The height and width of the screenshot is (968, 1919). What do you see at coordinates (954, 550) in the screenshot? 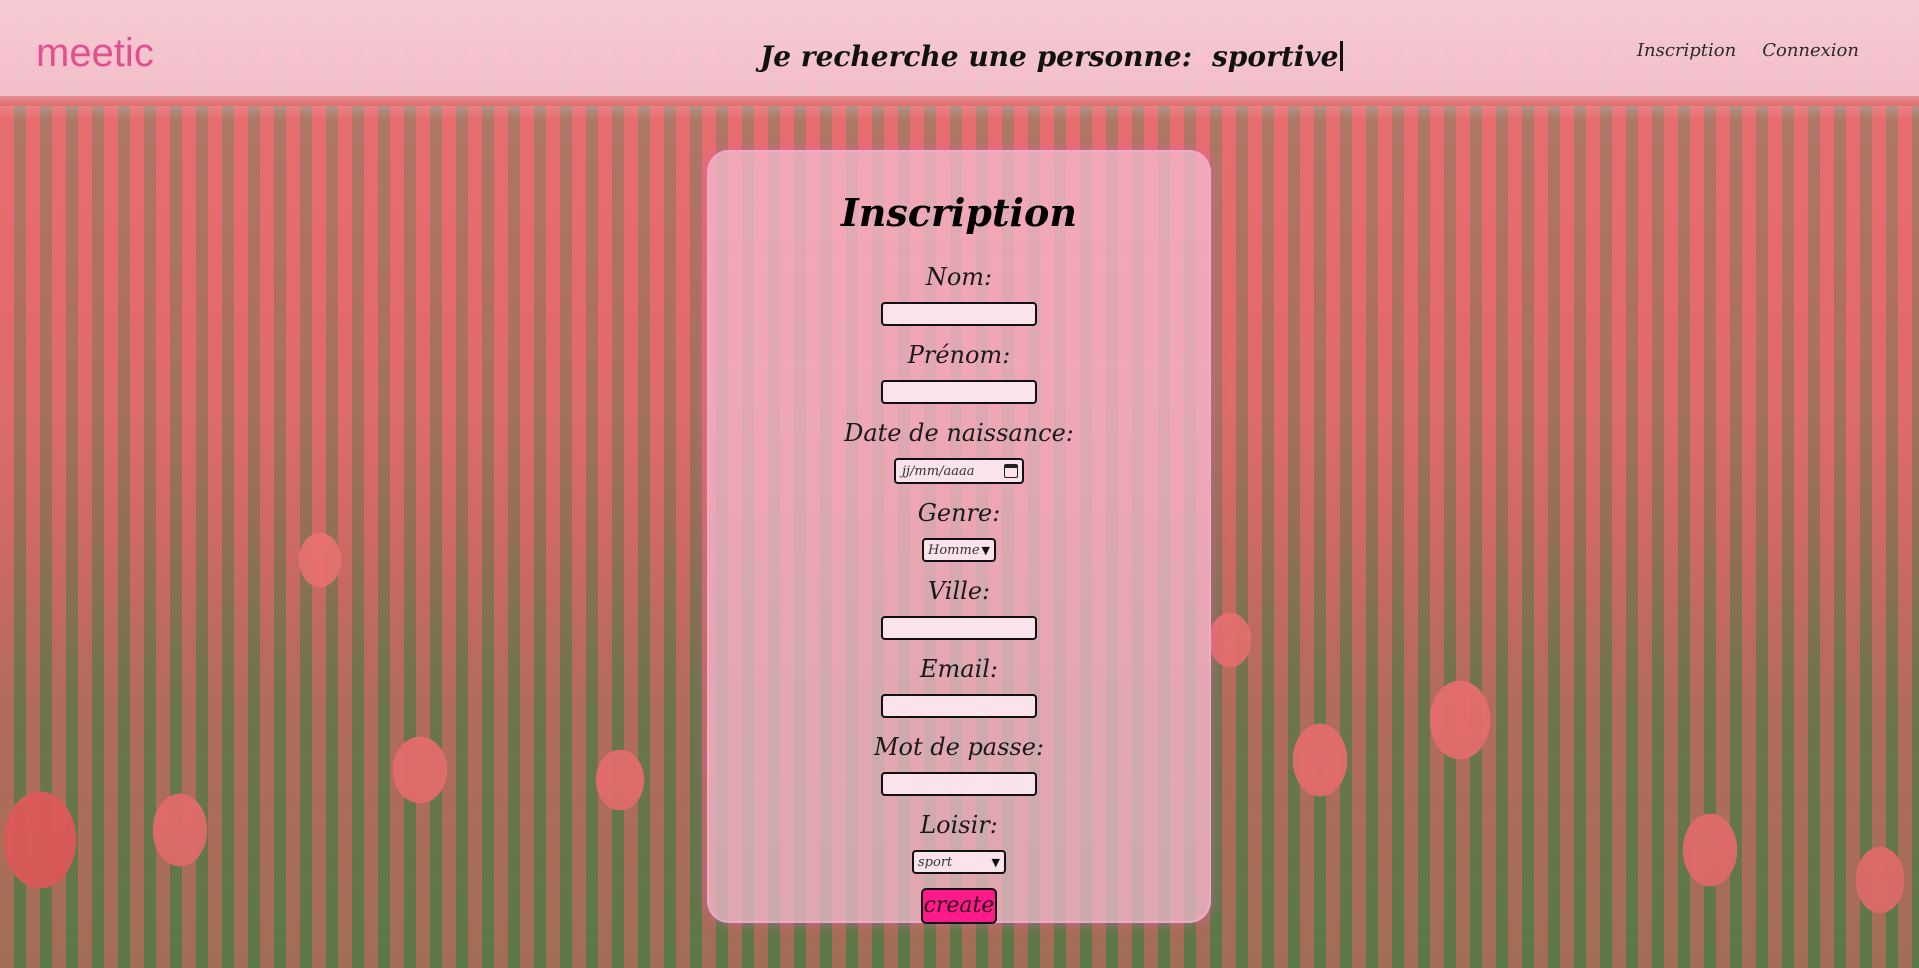
I see `genre-selected-value: Homme` at bounding box center [954, 550].